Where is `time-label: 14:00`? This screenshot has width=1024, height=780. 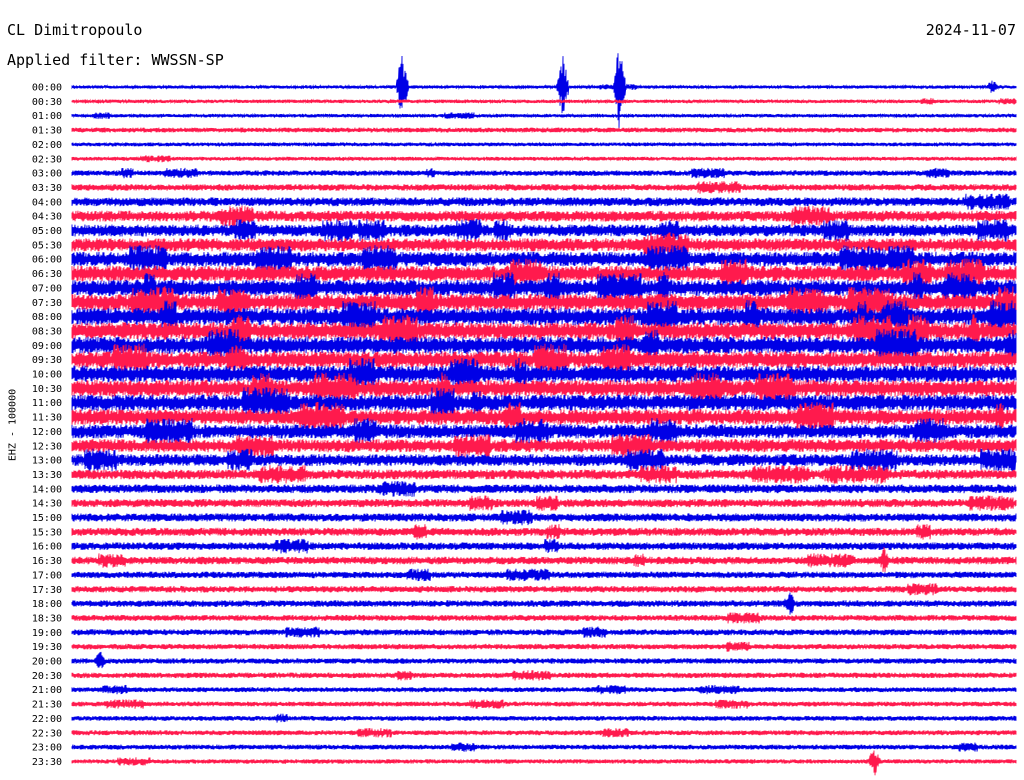
time-label: 14:00 is located at coordinates (47, 489).